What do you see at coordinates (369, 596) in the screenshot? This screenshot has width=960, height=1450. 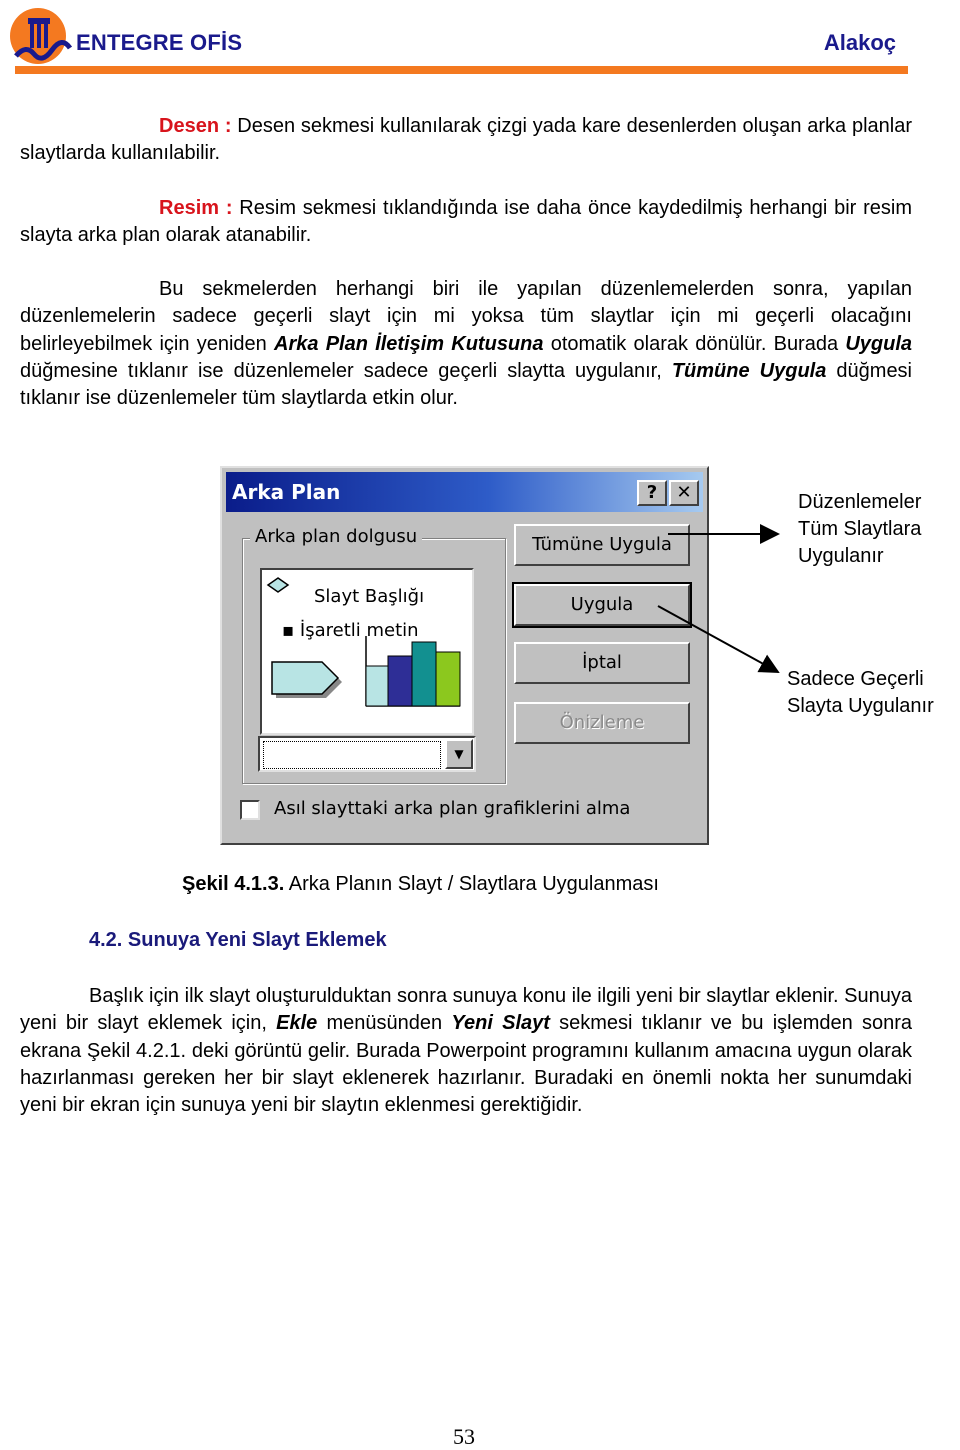 I see `preview-title: Slayt Başlığı` at bounding box center [369, 596].